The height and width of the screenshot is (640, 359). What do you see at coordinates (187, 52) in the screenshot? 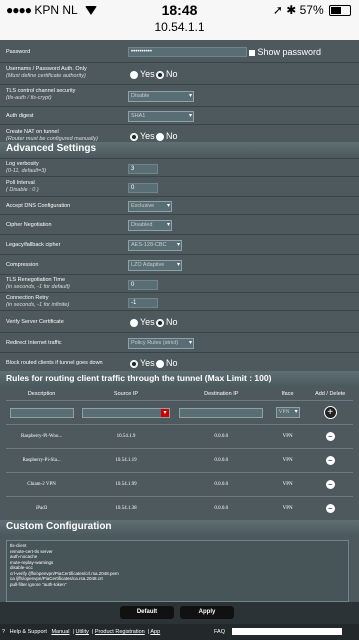
I see `password-input: ••••••••••` at bounding box center [187, 52].